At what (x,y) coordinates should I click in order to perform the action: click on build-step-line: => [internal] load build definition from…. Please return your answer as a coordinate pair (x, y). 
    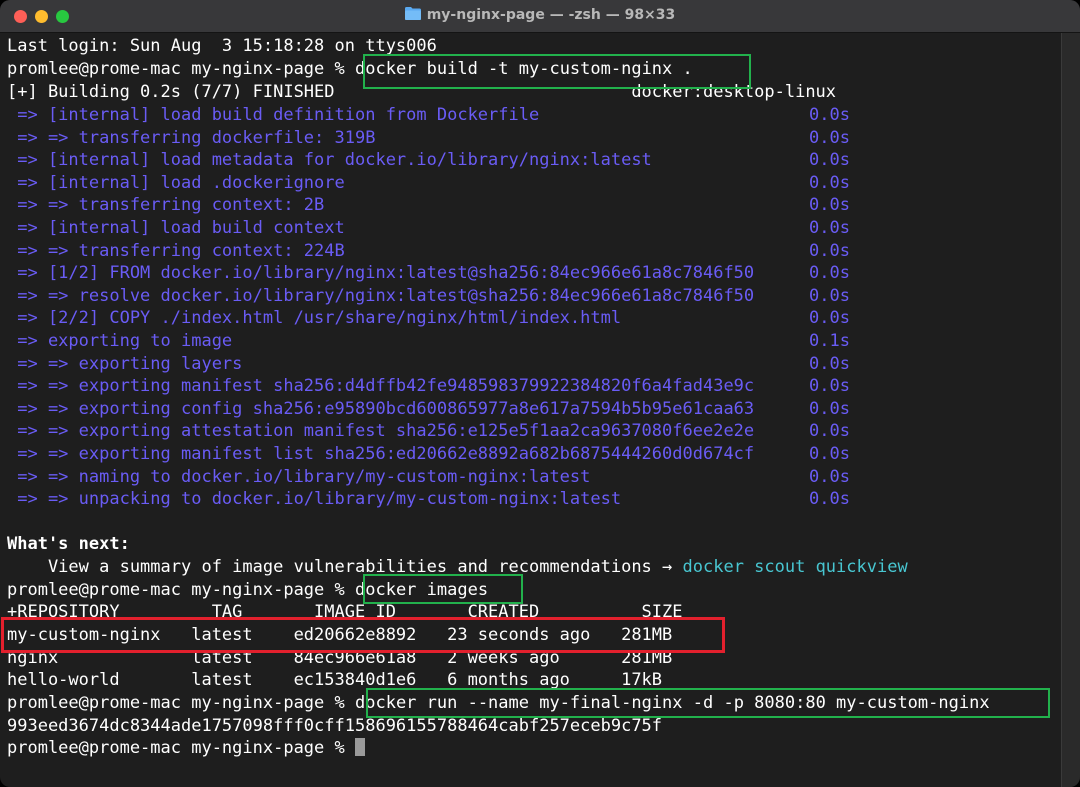
    Looking at the image, I should click on (273, 115).